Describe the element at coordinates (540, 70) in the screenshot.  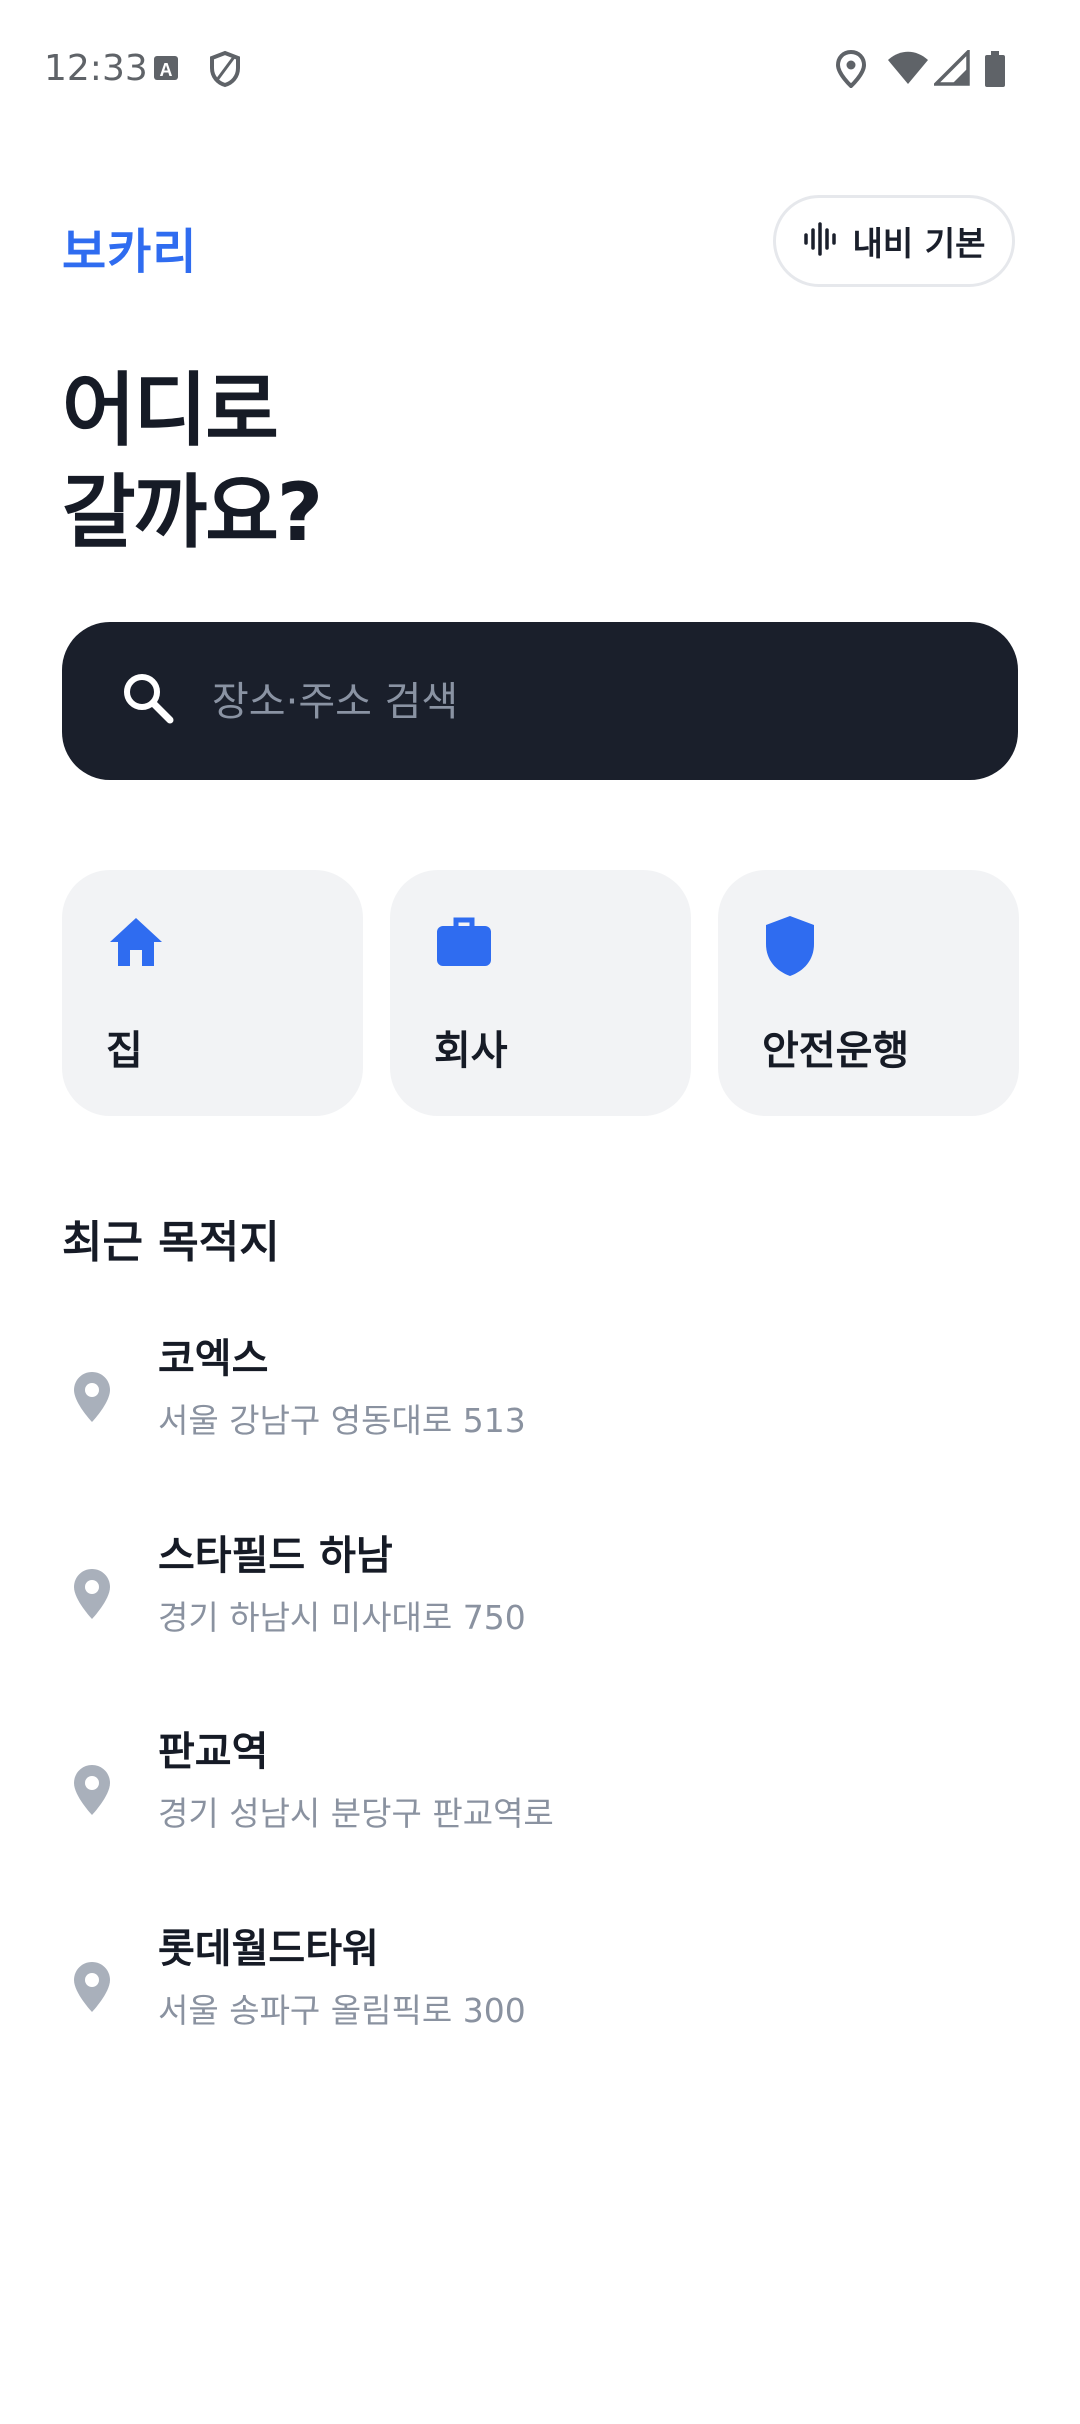
I see `status-bar: 12:33 A` at that location.